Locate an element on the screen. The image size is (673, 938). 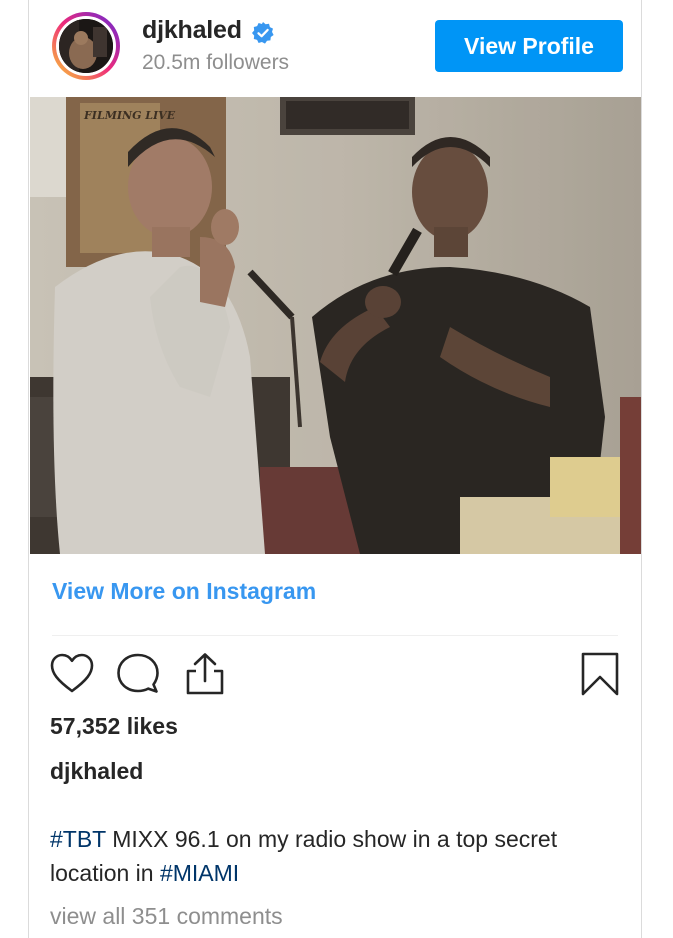
username: djkhaled is located at coordinates (192, 30).